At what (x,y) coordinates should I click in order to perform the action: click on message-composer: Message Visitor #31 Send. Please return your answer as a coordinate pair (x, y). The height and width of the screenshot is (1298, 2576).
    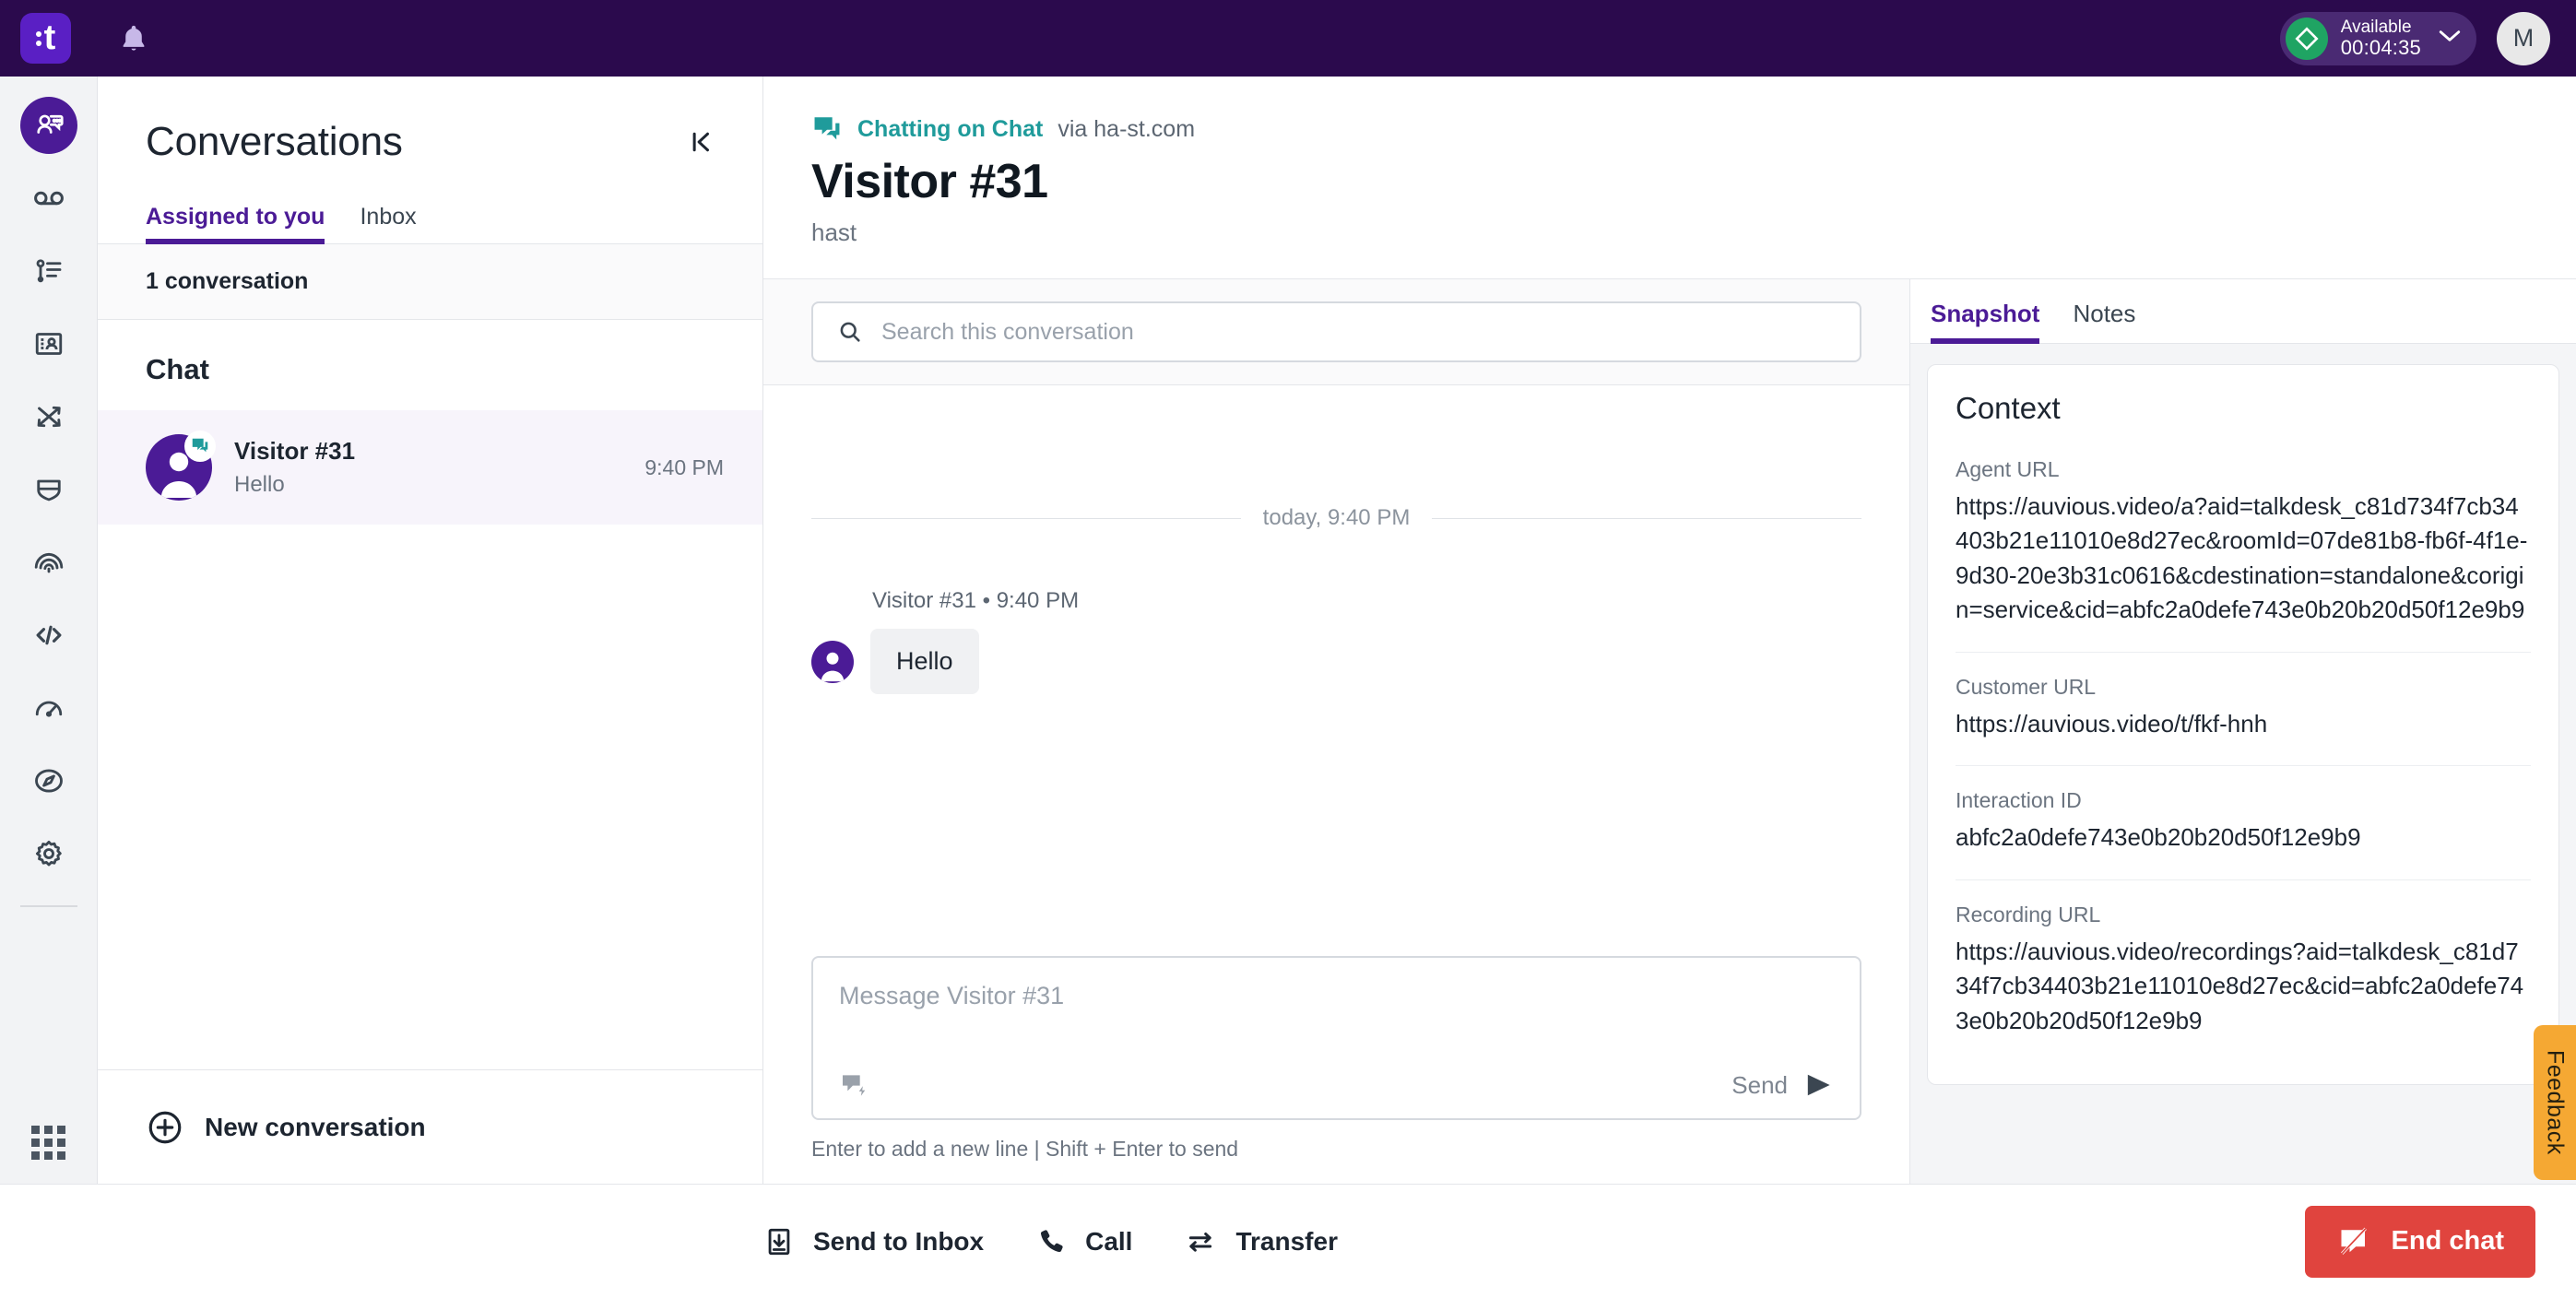
    Looking at the image, I should click on (1336, 1038).